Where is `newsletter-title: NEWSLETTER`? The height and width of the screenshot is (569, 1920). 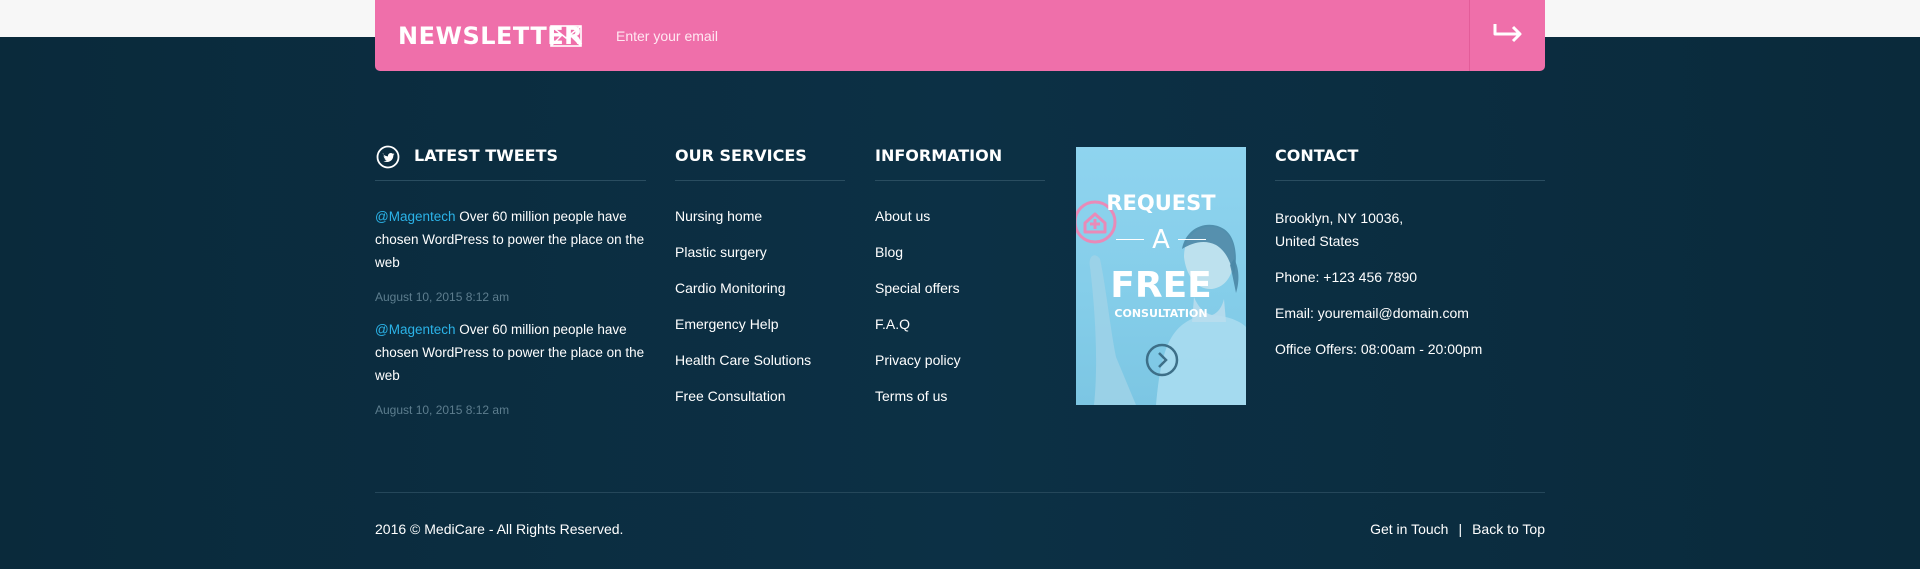 newsletter-title: NEWSLETTER is located at coordinates (491, 35).